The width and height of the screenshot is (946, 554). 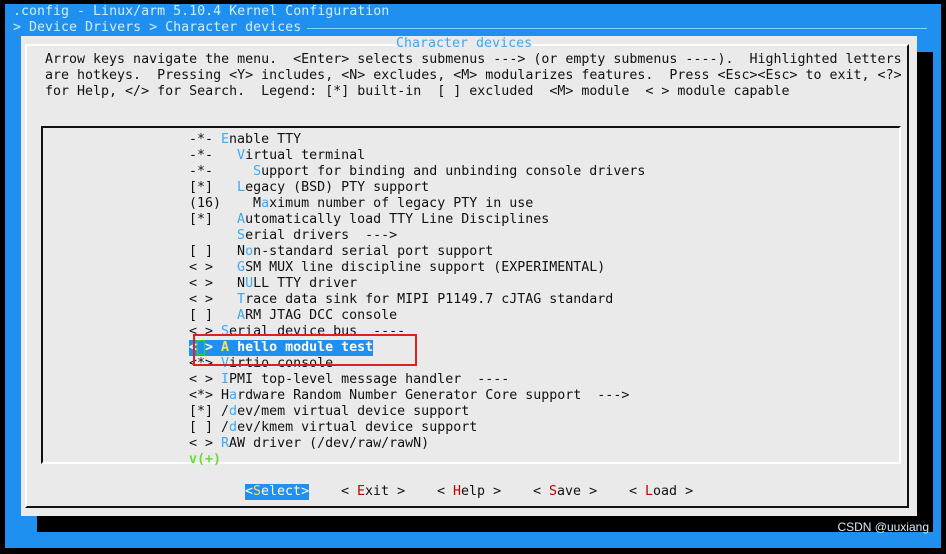 I want to click on dialog-shadow, so click(x=925, y=292).